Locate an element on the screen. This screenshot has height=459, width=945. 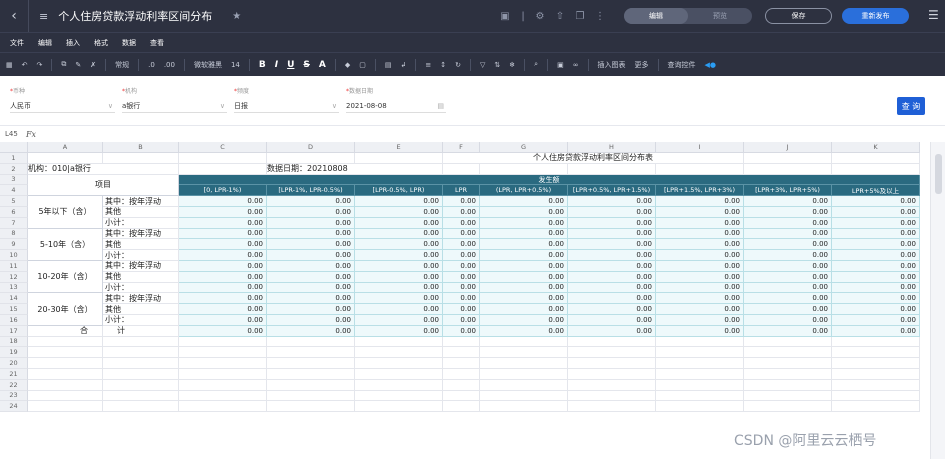
menu-file: 文件 is located at coordinates (17, 43).